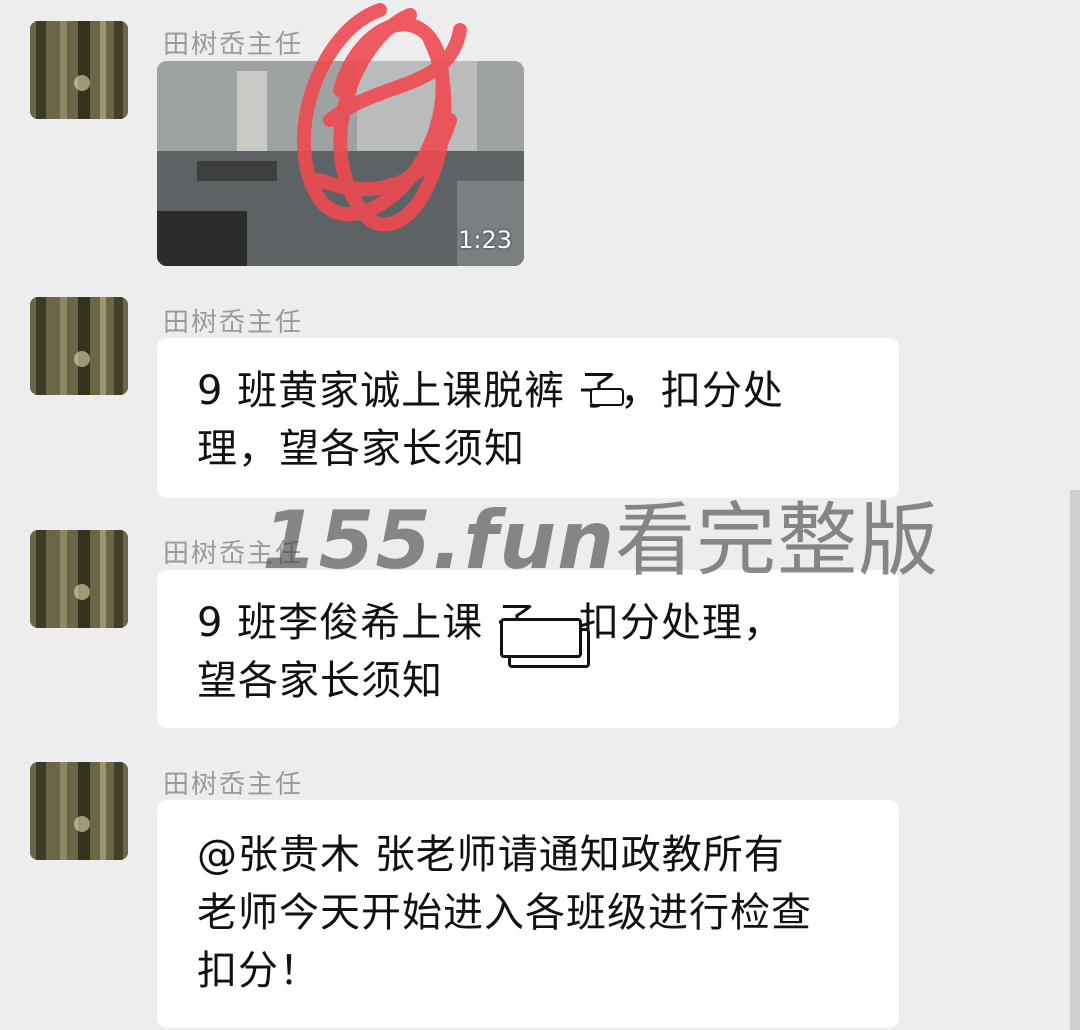  What do you see at coordinates (340, 163) in the screenshot?
I see `video-message: 1:23` at bounding box center [340, 163].